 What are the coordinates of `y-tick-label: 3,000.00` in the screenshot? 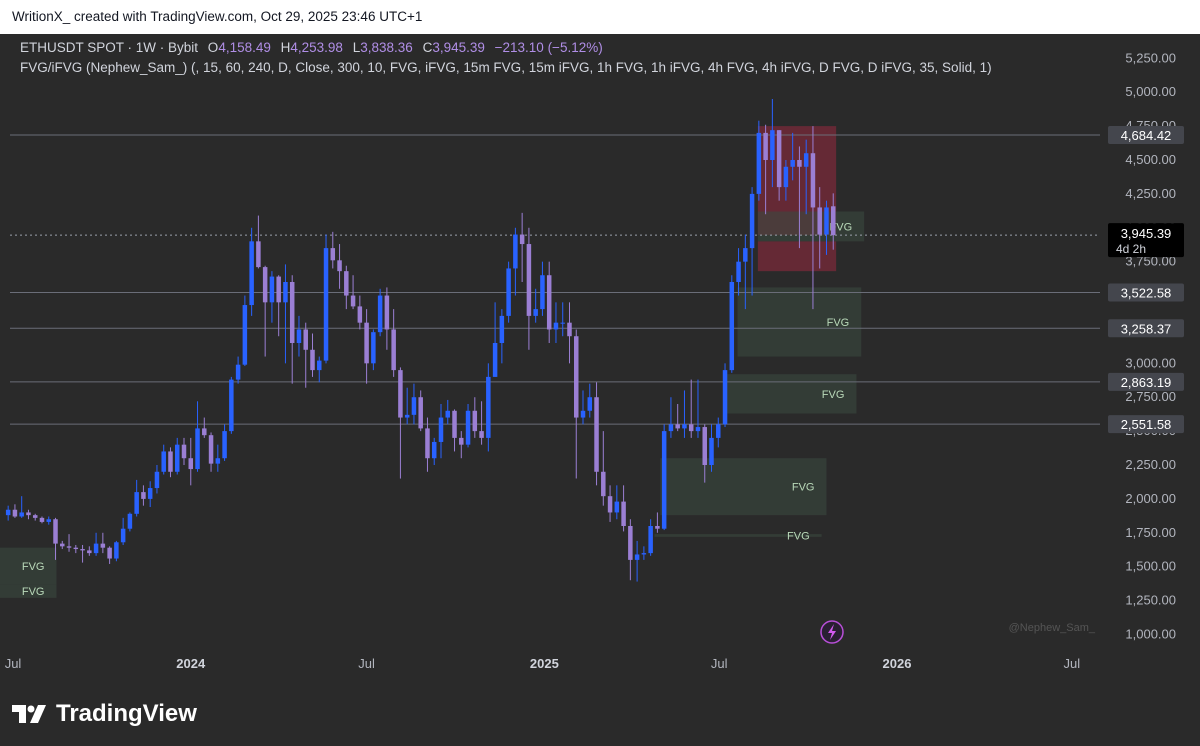 It's located at (1150, 362).